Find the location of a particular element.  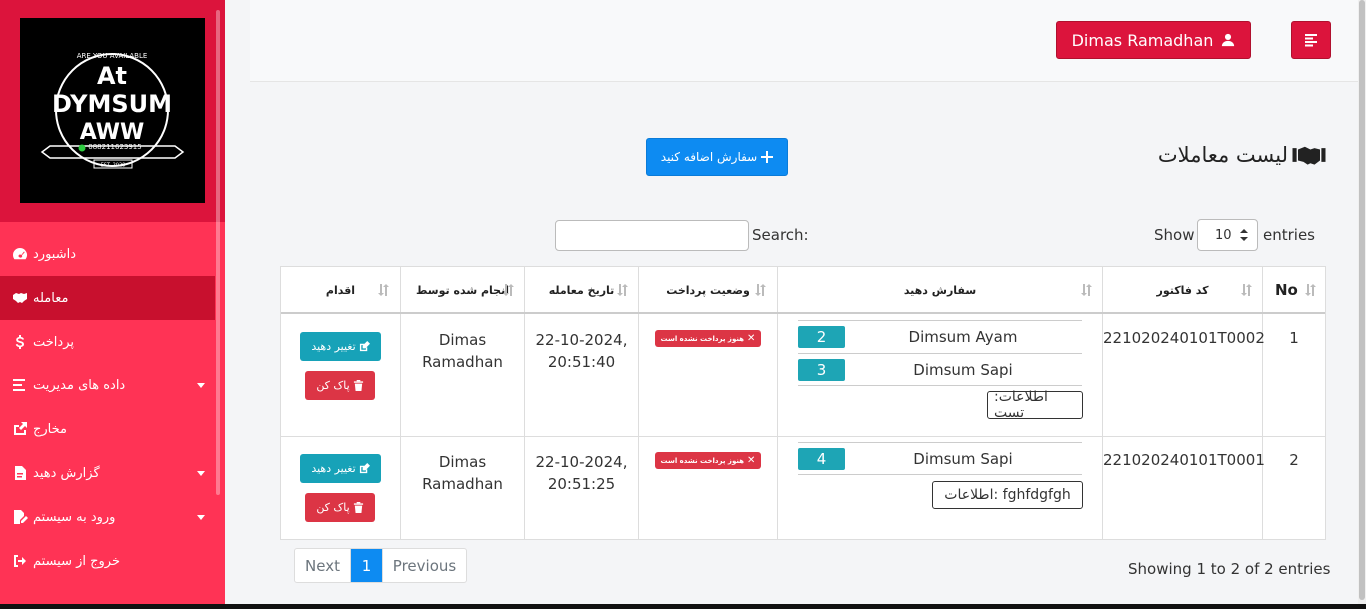

row2-date: 22-10-2024, 20:51:25 is located at coordinates (581, 473).